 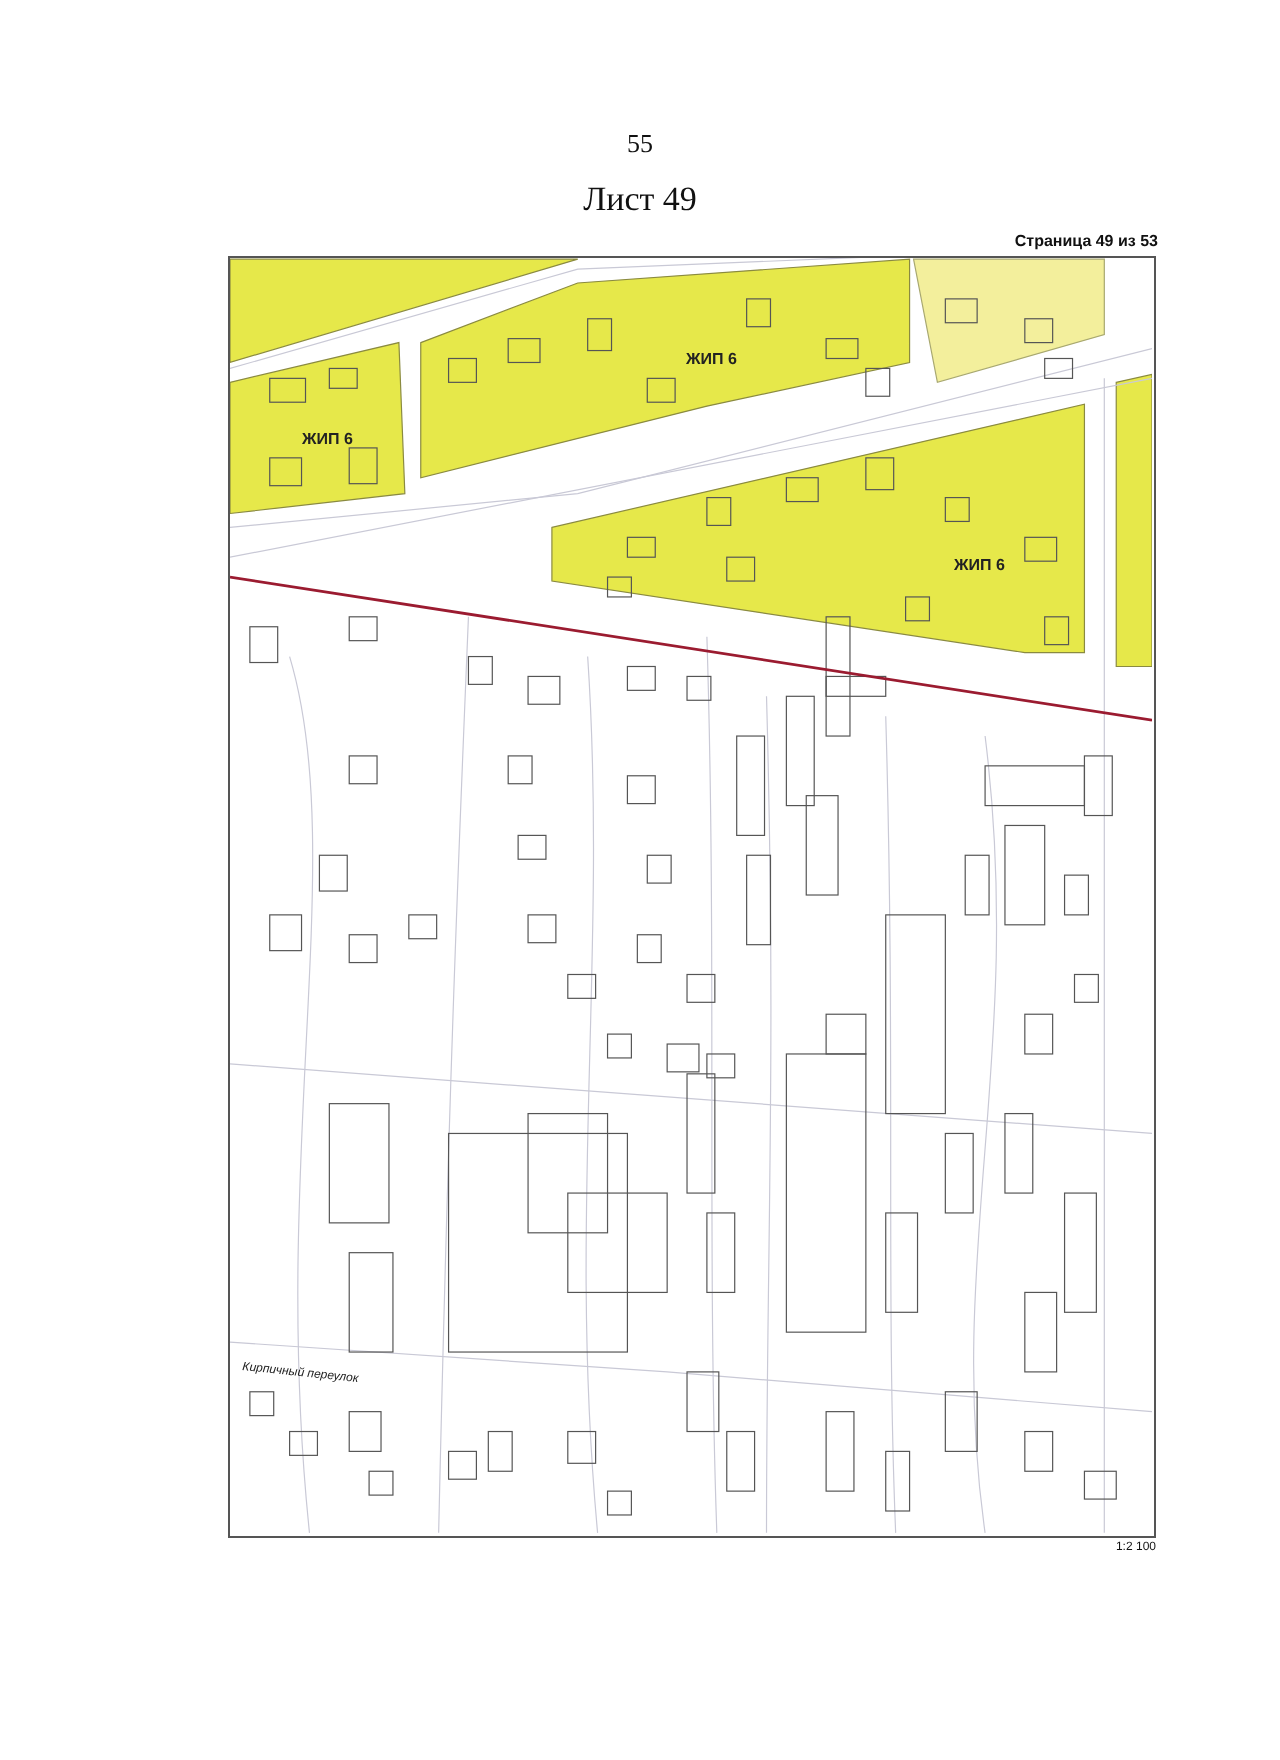 What do you see at coordinates (1086, 242) in the screenshot?
I see `page-counter: Страница 49 из 53` at bounding box center [1086, 242].